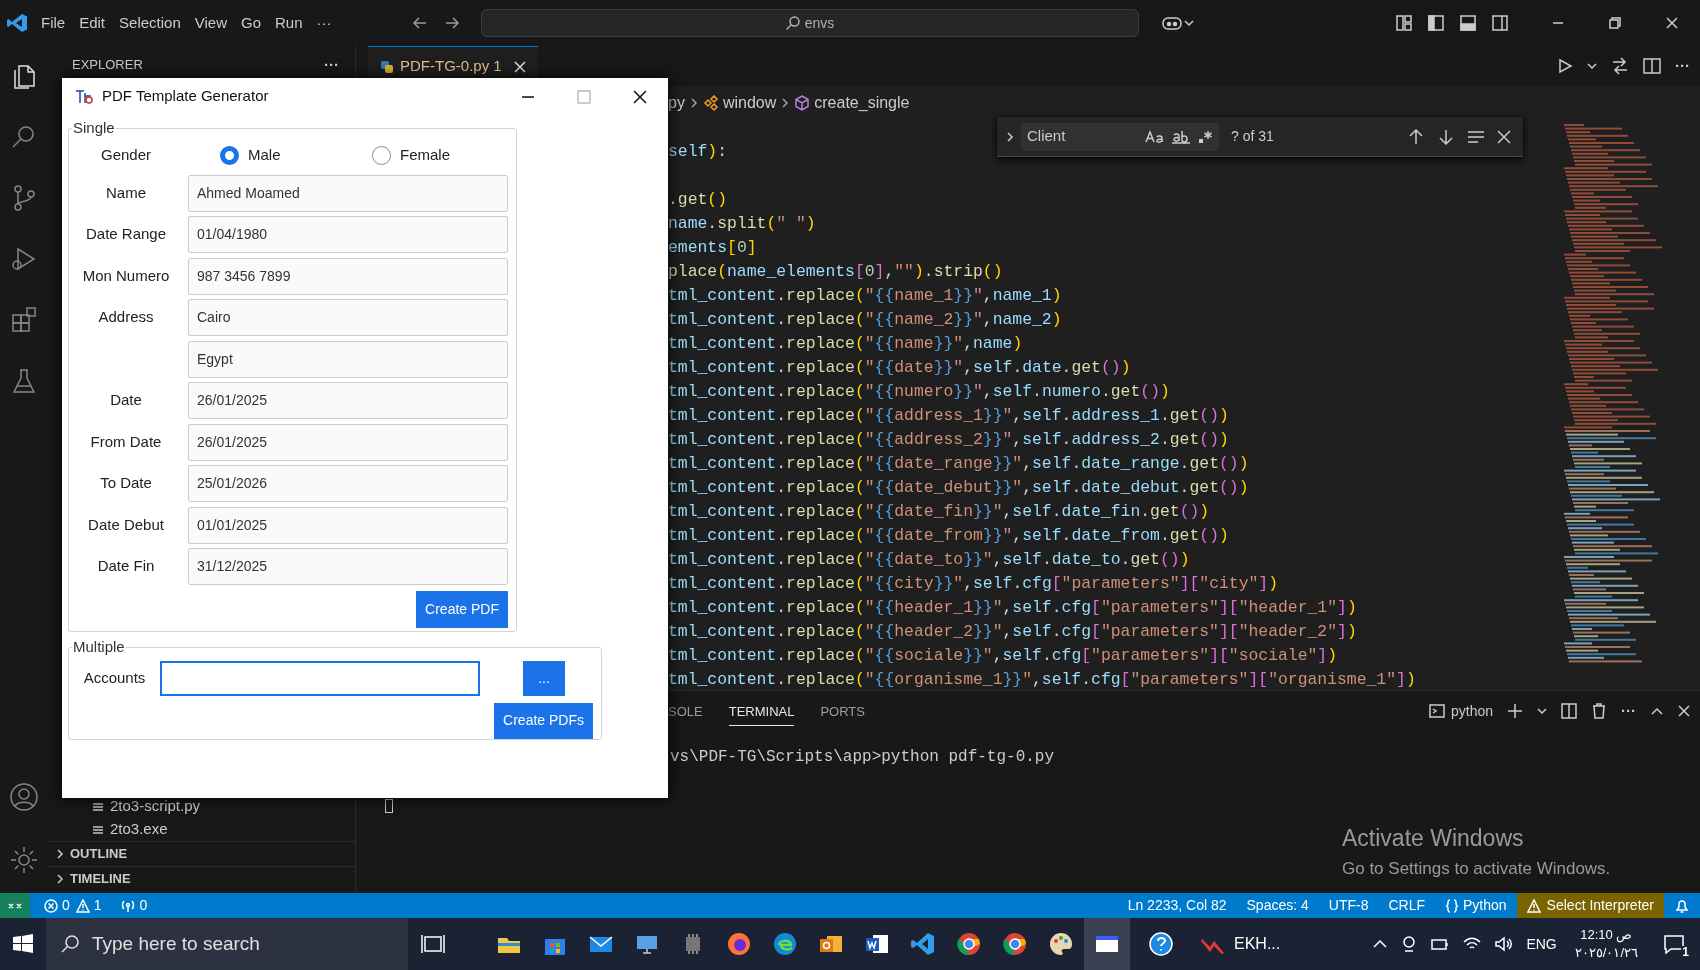 Image resolution: width=1700 pixels, height=970 pixels. What do you see at coordinates (1606, 944) in the screenshot?
I see `clock: 12:10 ص ٢٠٢٥/٠١/٢٦` at bounding box center [1606, 944].